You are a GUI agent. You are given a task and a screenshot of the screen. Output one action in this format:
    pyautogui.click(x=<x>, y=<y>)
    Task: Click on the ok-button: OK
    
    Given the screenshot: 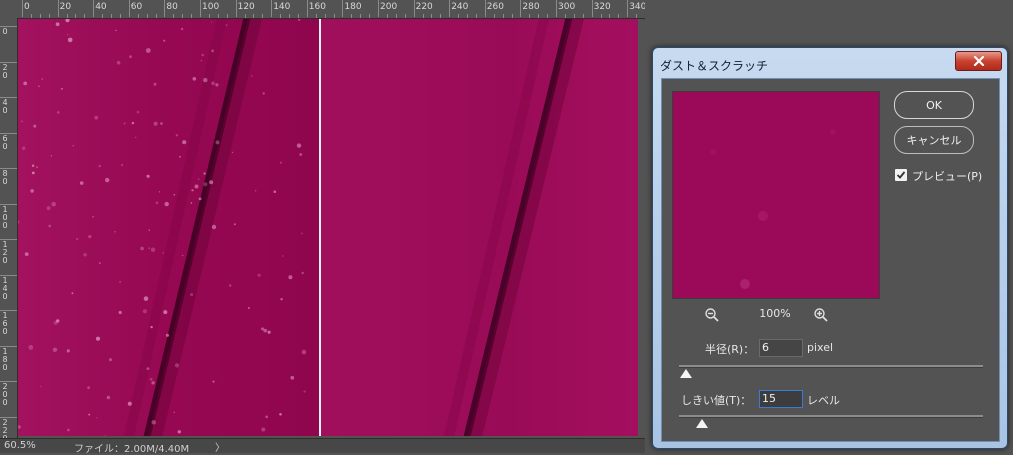 What is the action you would take?
    pyautogui.click(x=934, y=105)
    